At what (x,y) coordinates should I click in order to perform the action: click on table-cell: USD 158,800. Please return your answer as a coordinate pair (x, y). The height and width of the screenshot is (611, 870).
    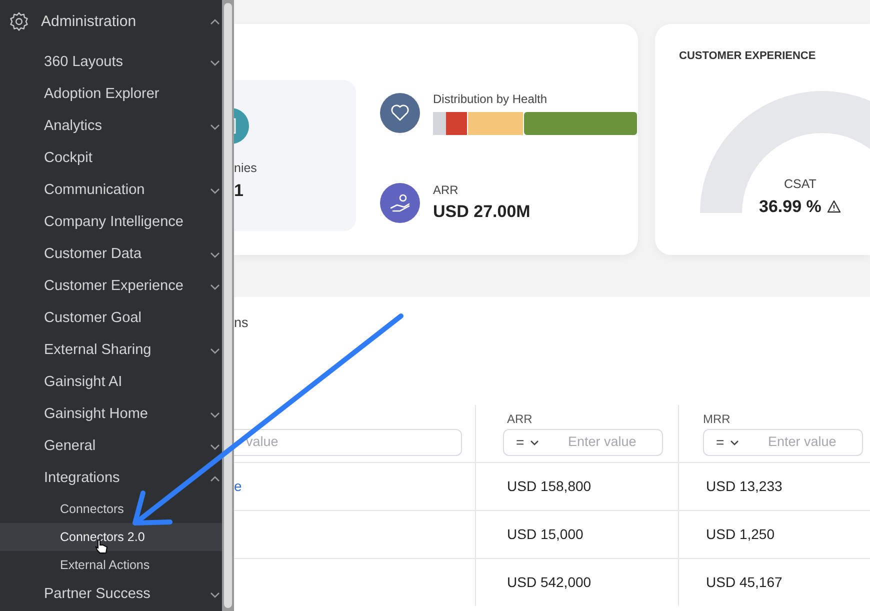
    Looking at the image, I should click on (577, 486).